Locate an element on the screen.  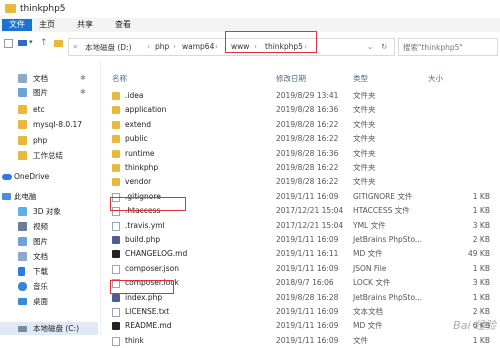
file-size: 2 KB is located at coordinates (481, 239).